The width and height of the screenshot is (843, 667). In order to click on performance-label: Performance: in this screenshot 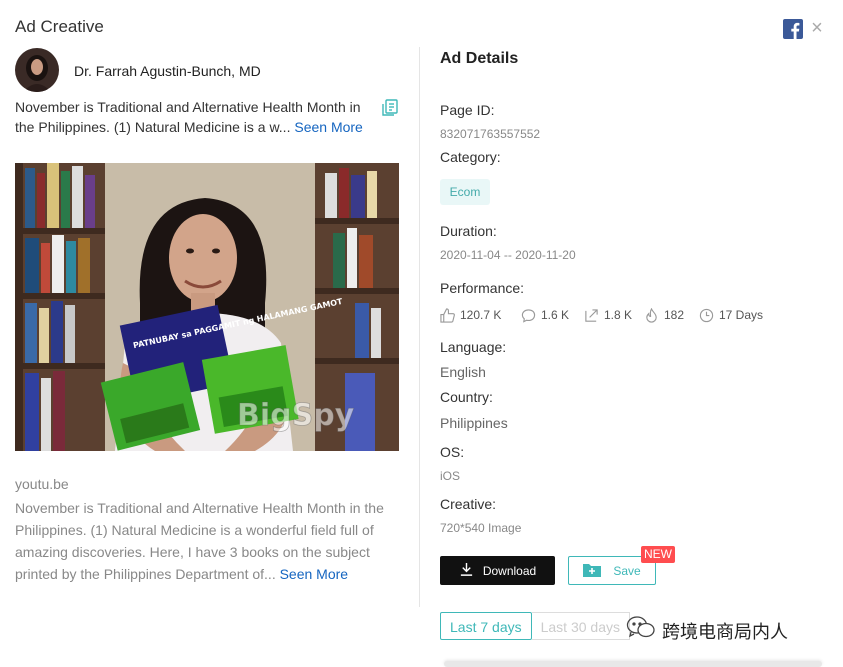, I will do `click(482, 288)`.